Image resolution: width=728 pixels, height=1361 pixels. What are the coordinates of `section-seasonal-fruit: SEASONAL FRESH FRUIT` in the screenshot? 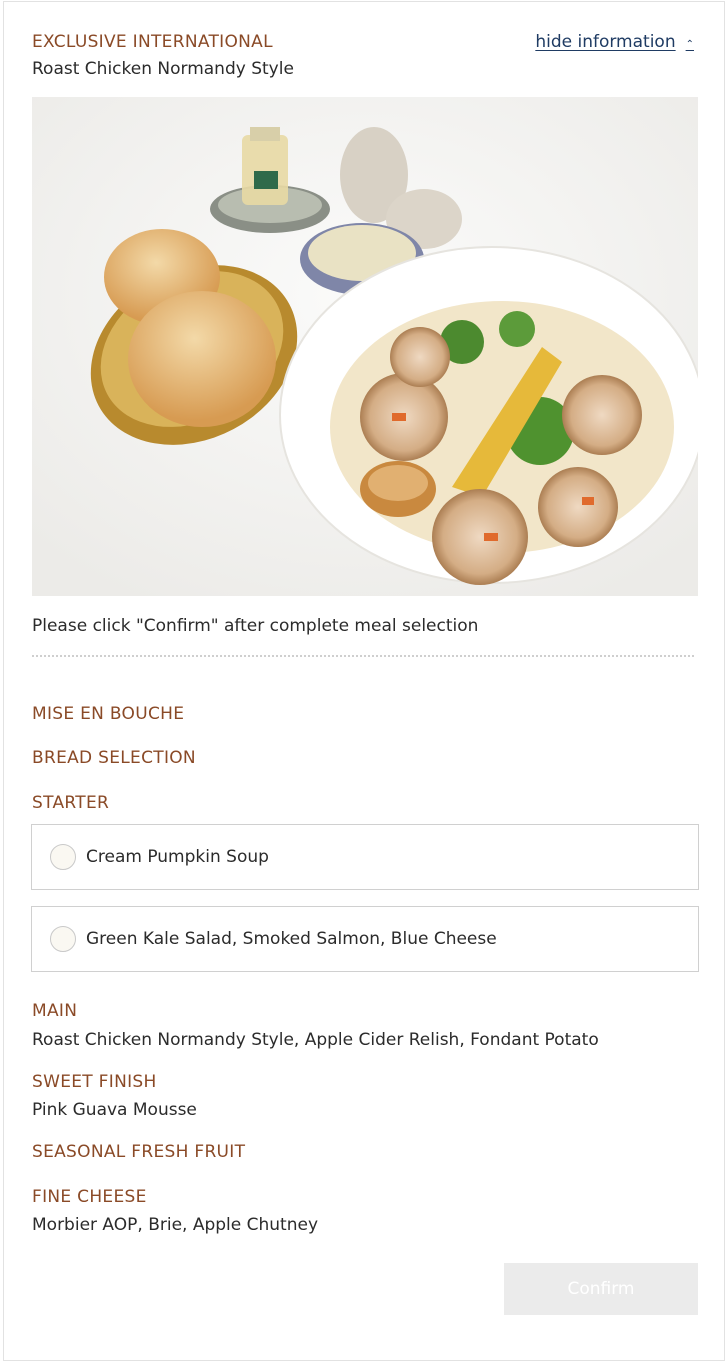 It's located at (139, 1152).